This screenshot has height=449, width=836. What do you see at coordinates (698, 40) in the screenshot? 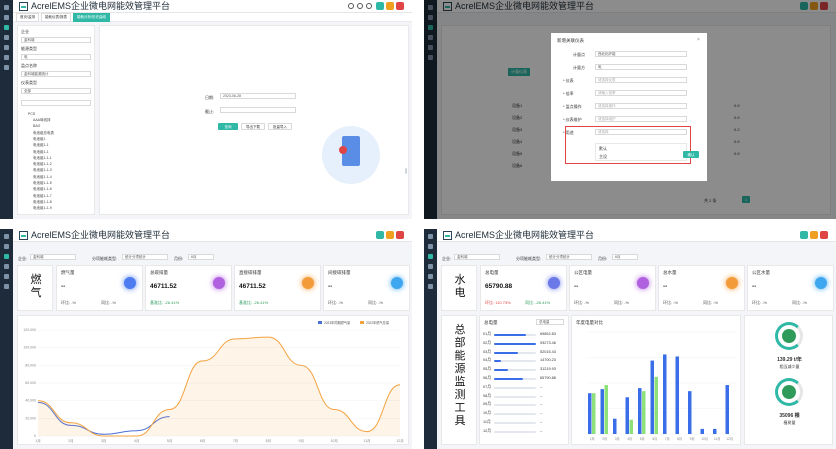
I see `close-icon: ×` at bounding box center [698, 40].